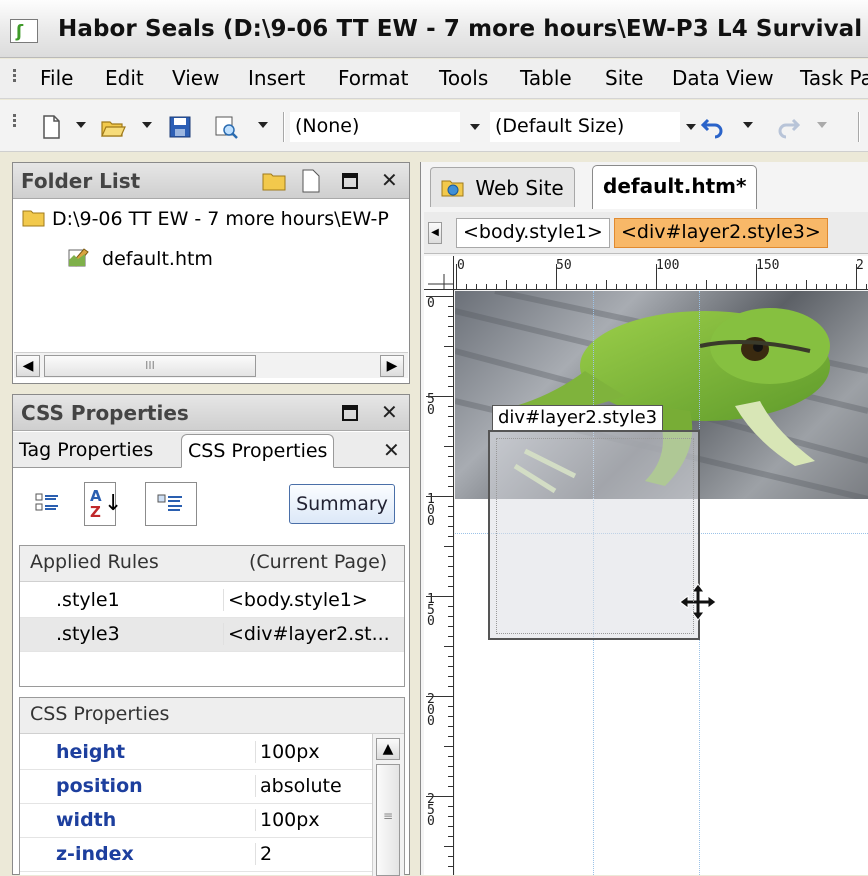 The height and width of the screenshot is (876, 868). I want to click on open-dropdown-icon, so click(147, 125).